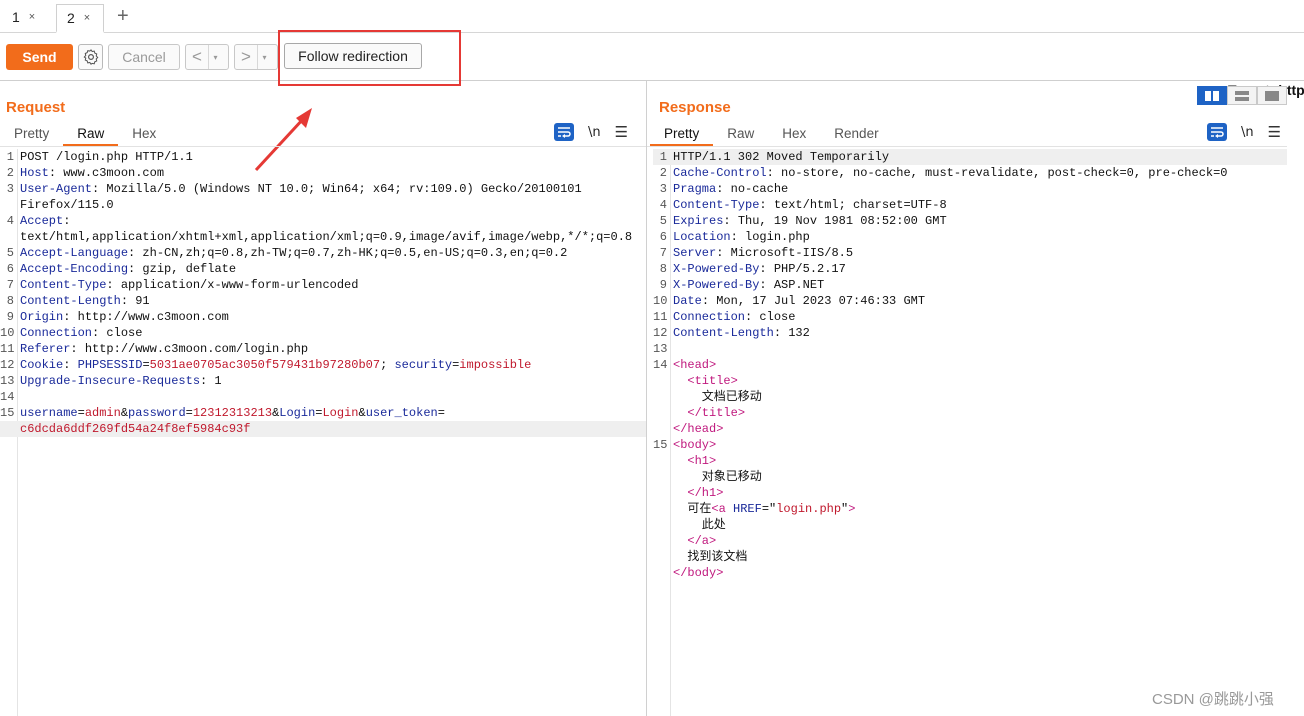  Describe the element at coordinates (323, 317) in the screenshot. I see `code-line: 9 Origin: http://www.c3moon.com` at that location.